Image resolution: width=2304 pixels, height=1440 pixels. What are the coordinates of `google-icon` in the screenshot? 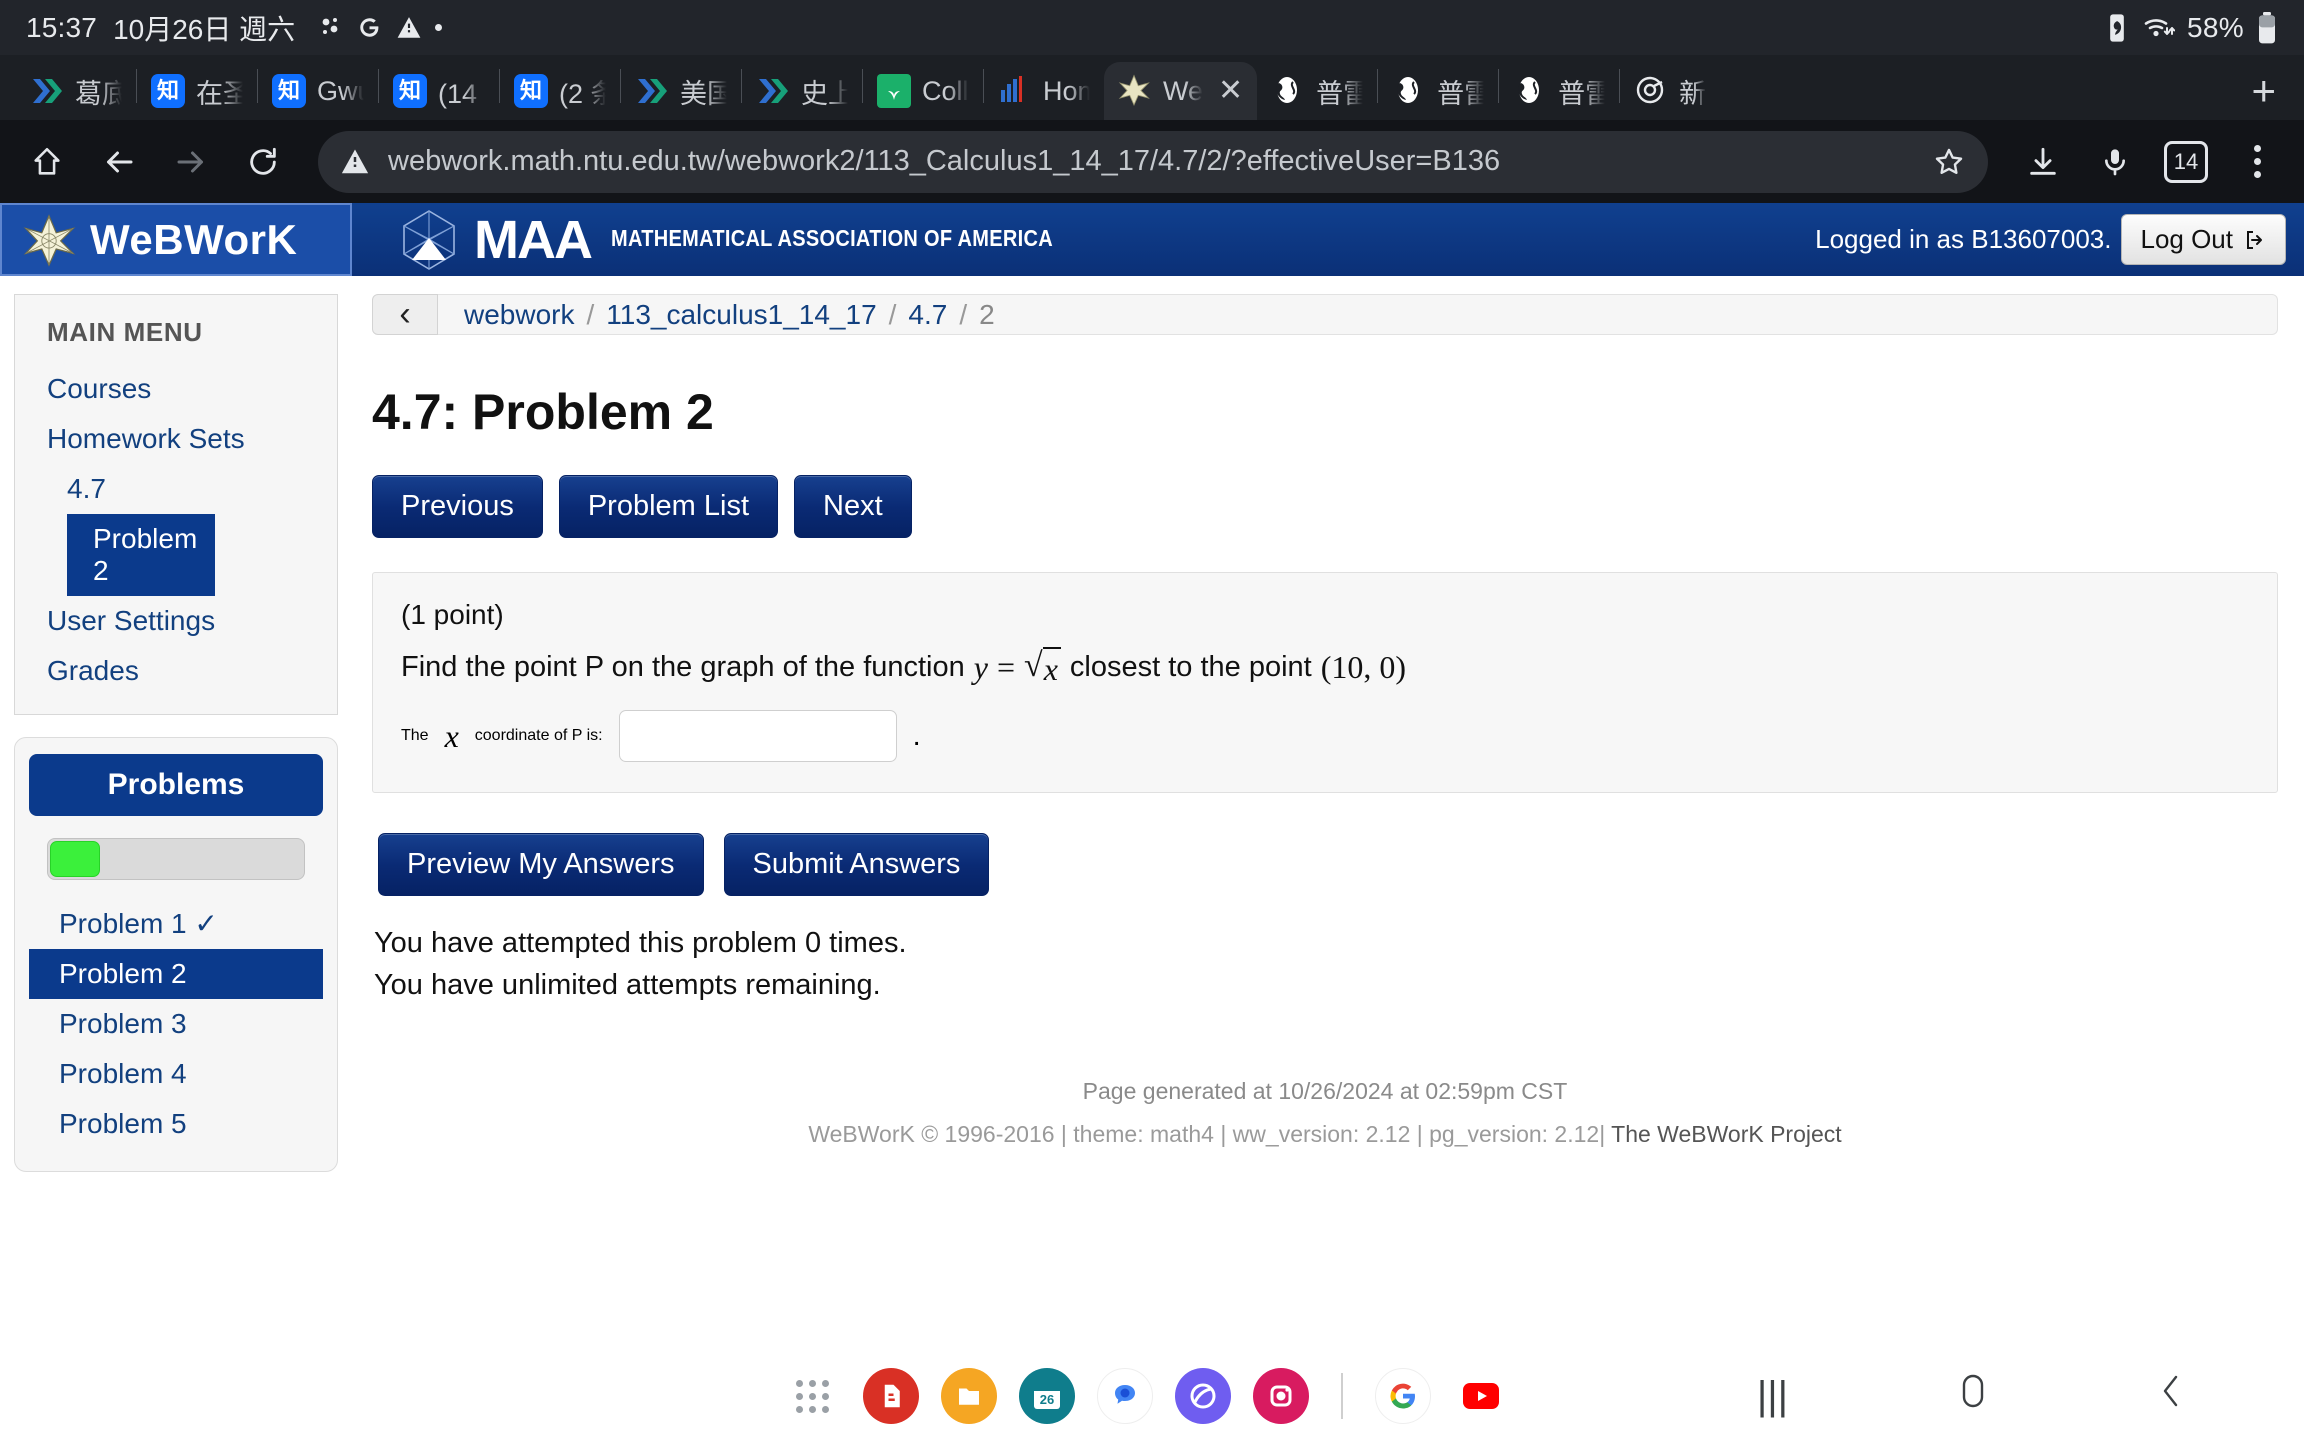 It's located at (369, 27).